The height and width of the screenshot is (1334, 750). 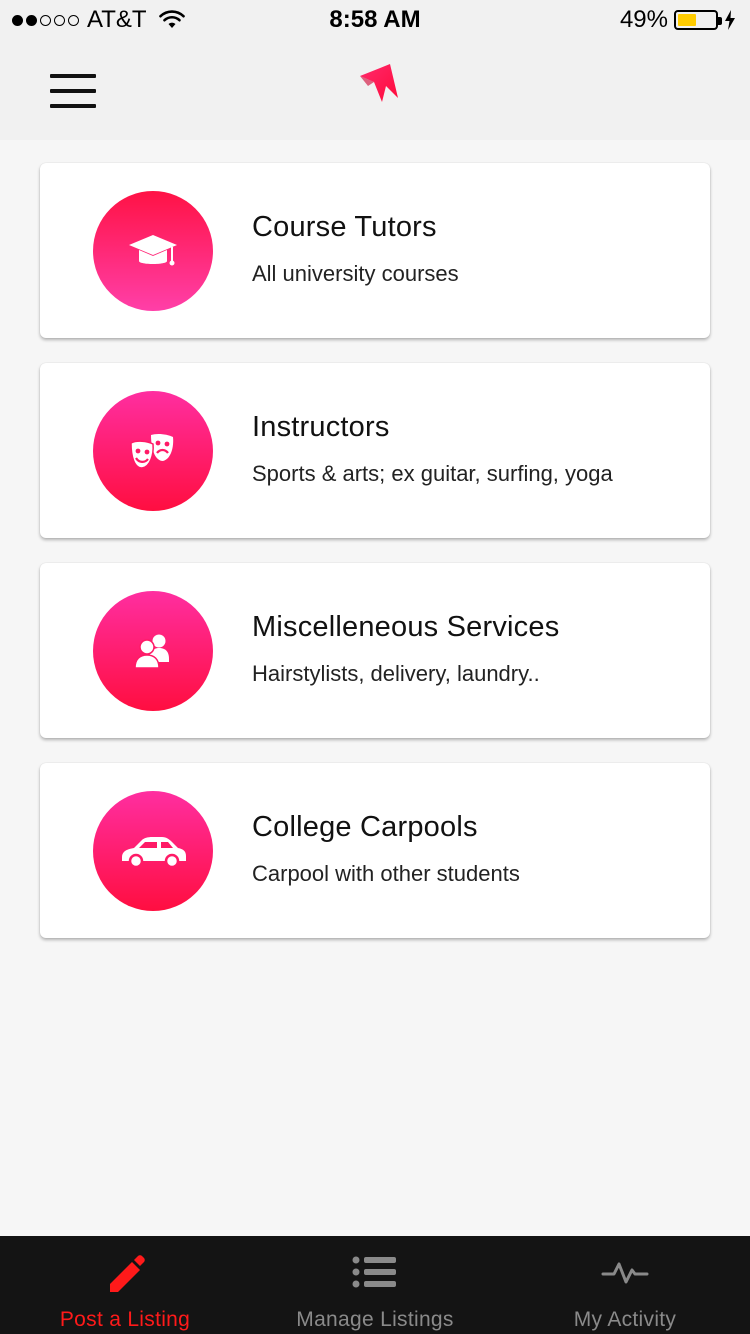 I want to click on tab-label: Post a Listing, so click(x=125, y=1319).